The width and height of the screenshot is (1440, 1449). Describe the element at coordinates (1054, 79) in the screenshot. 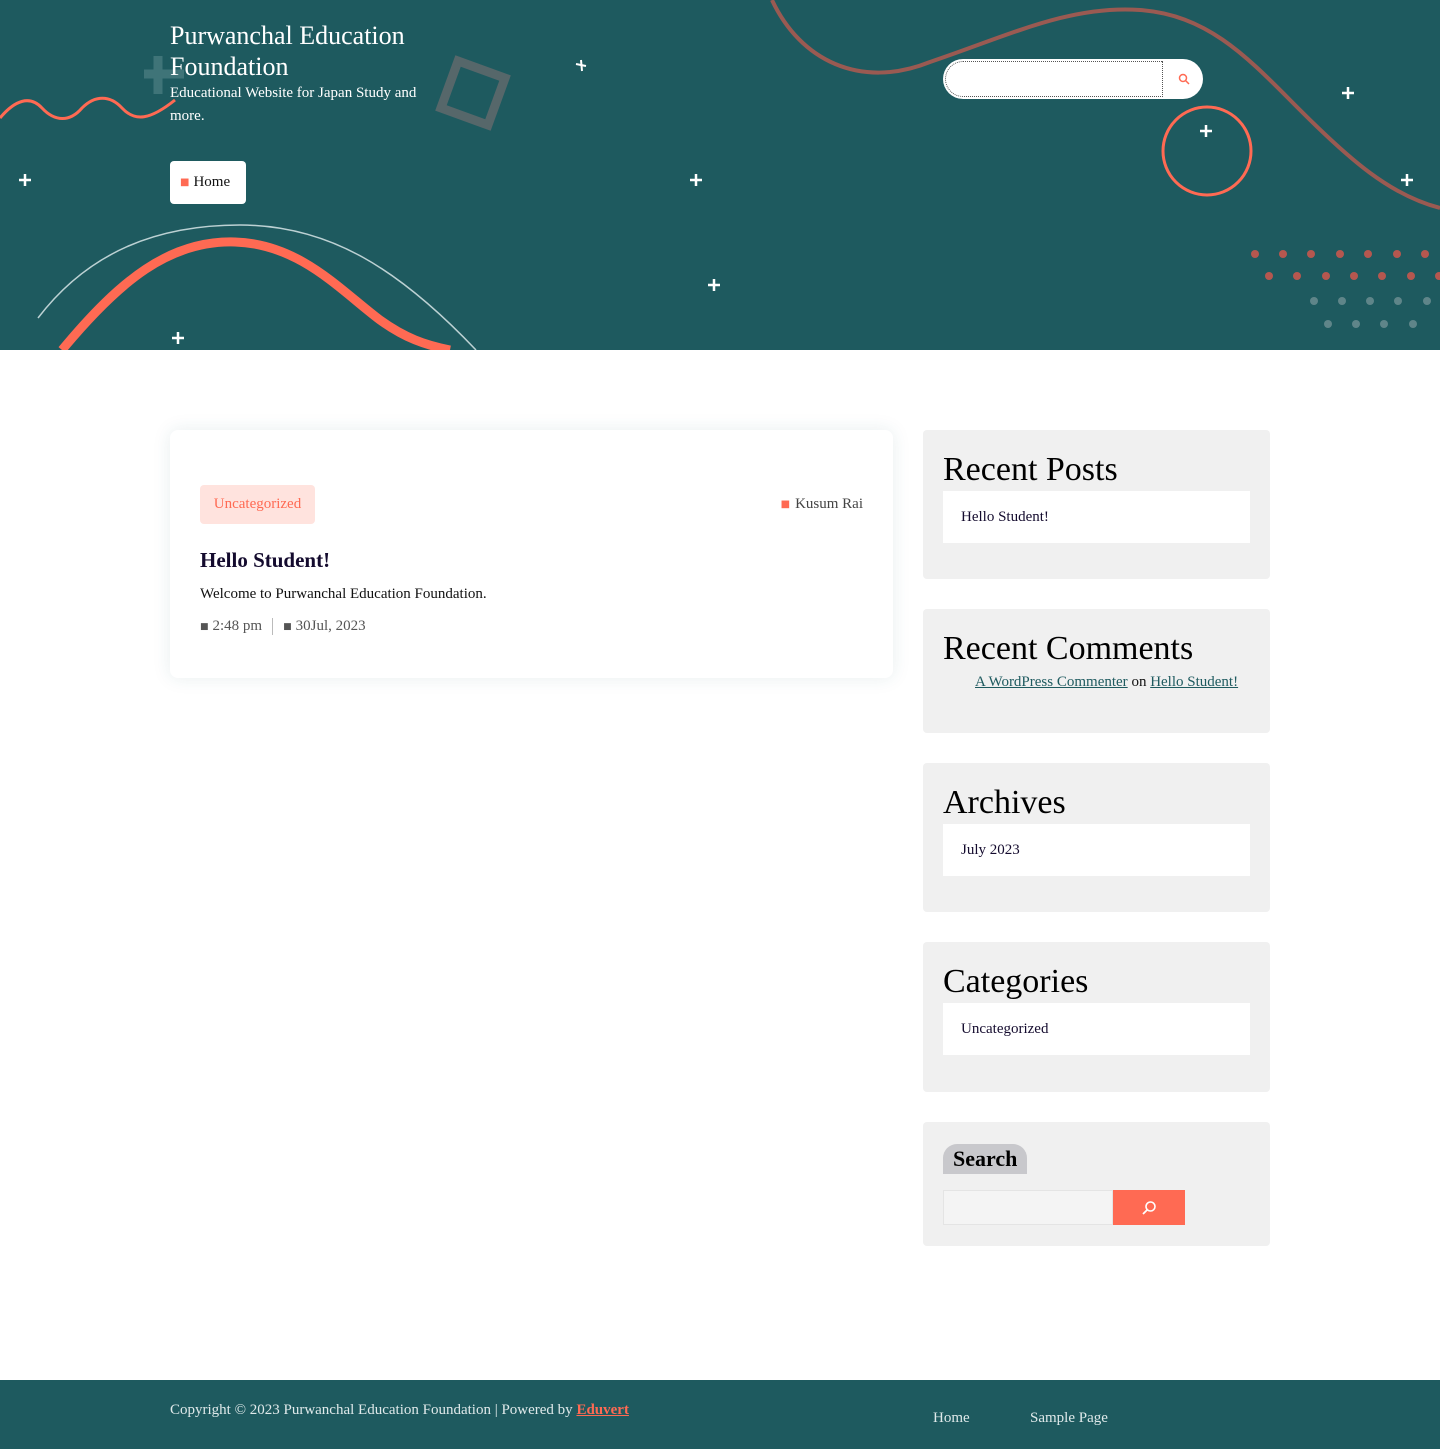

I see `header-search-input` at that location.